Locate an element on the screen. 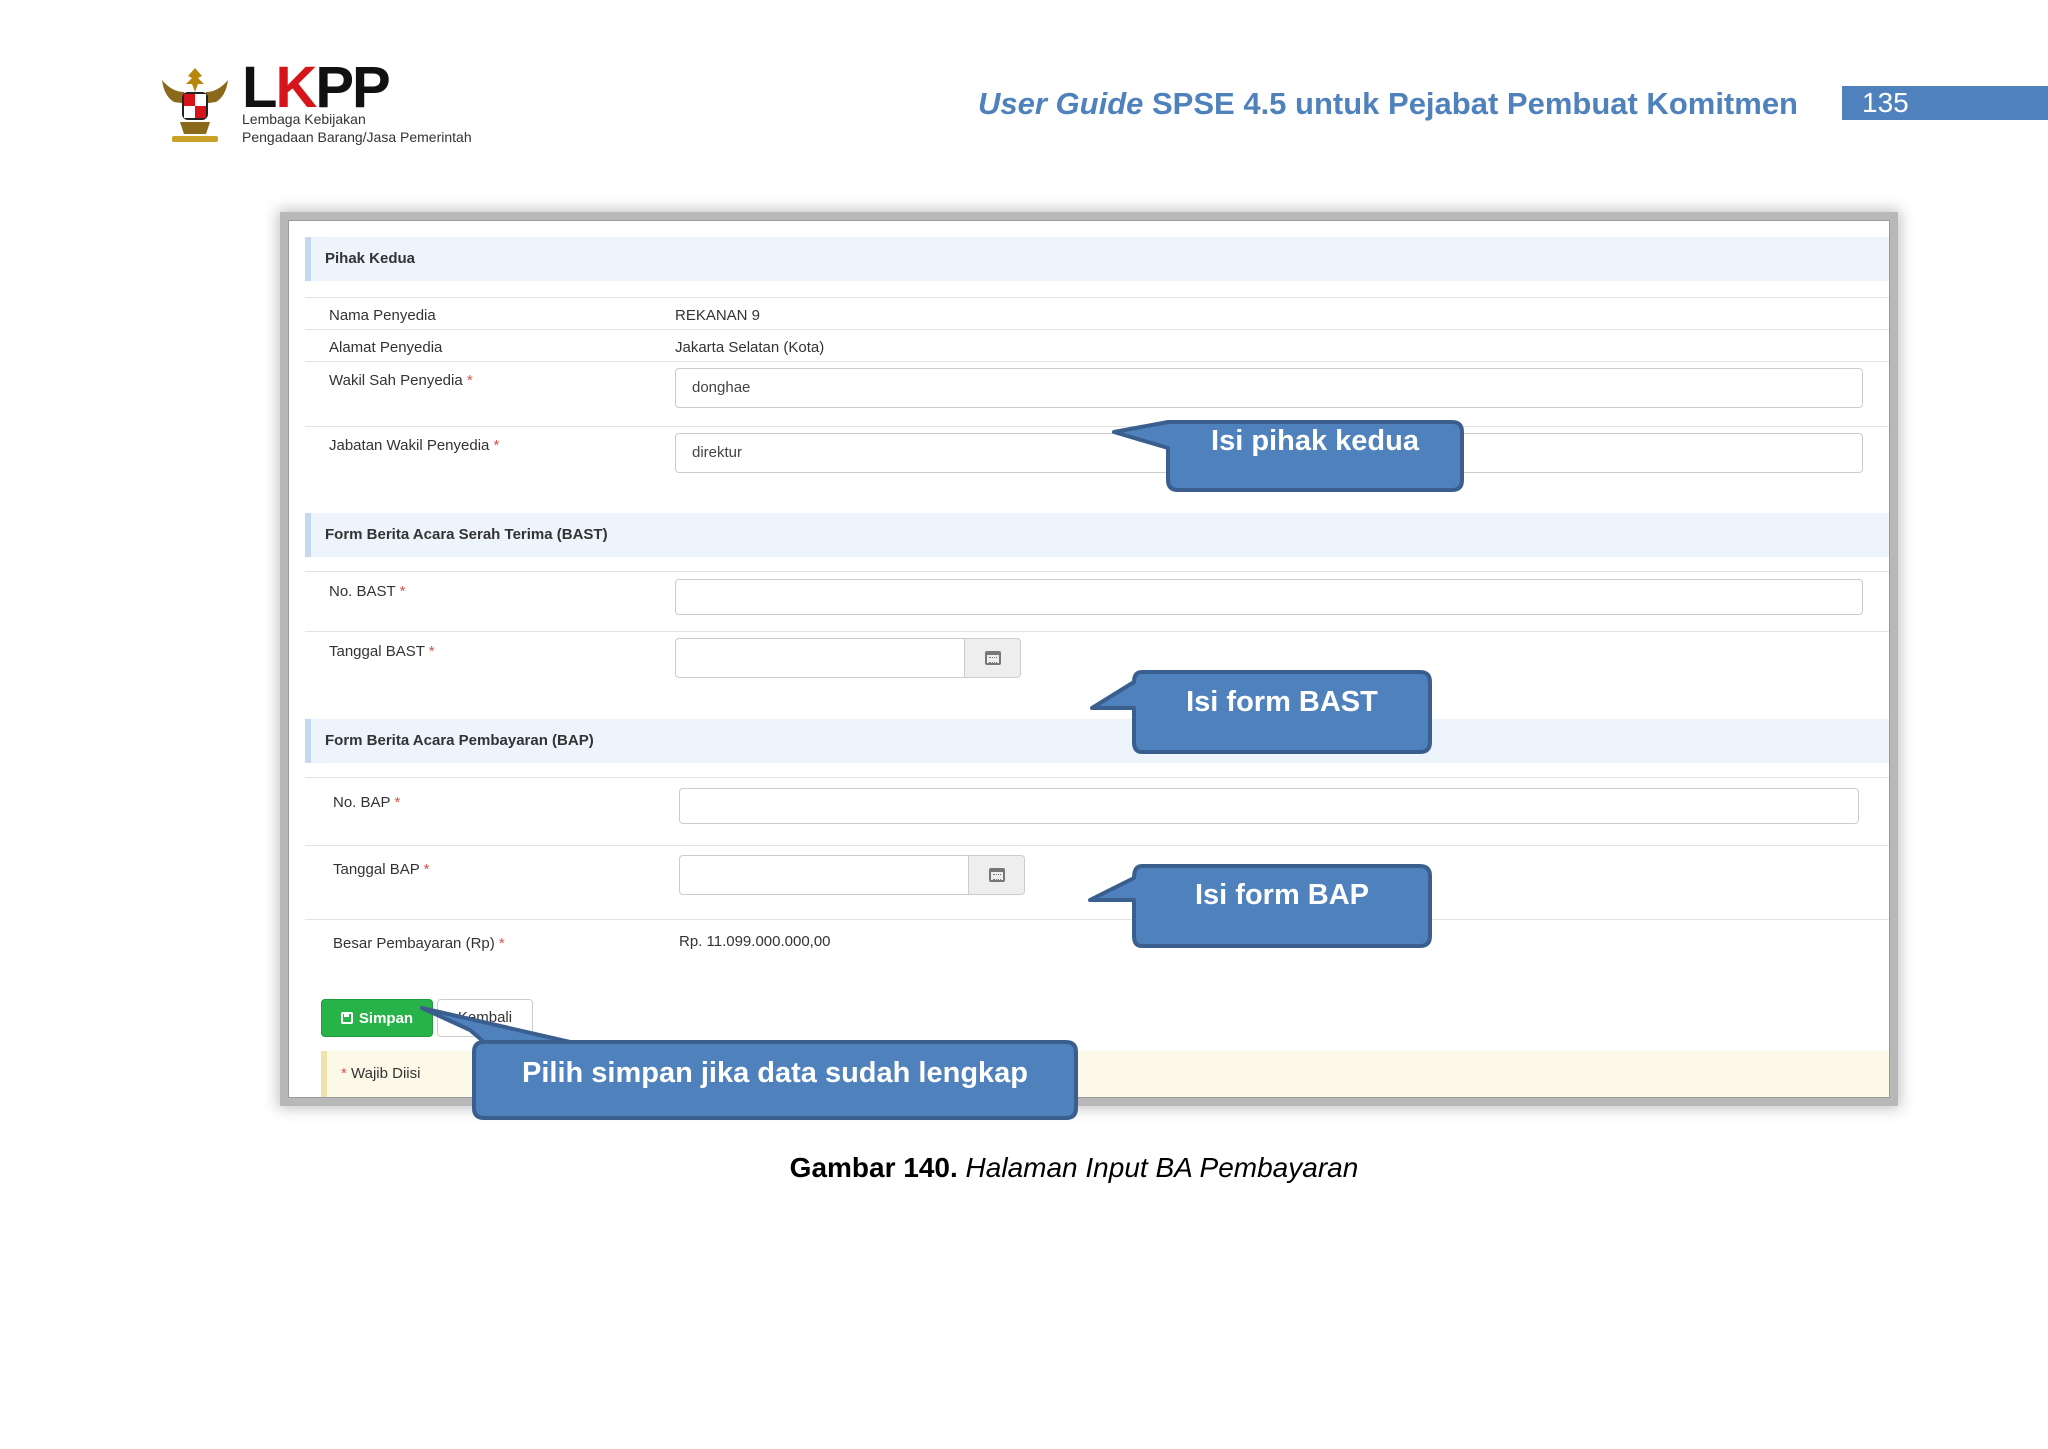 This screenshot has height=1449, width=2048. section-heading-pihak-kedua: Pihak Kedua is located at coordinates (1097, 259).